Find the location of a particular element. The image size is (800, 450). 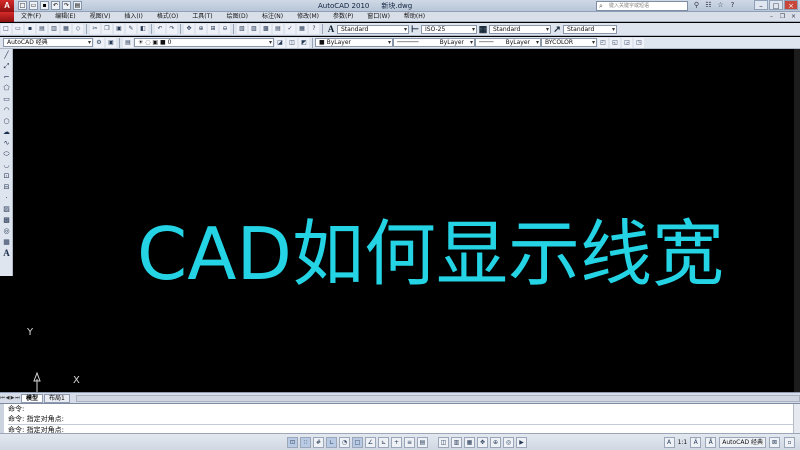

line-icon: ╱ is located at coordinates (6, 55).